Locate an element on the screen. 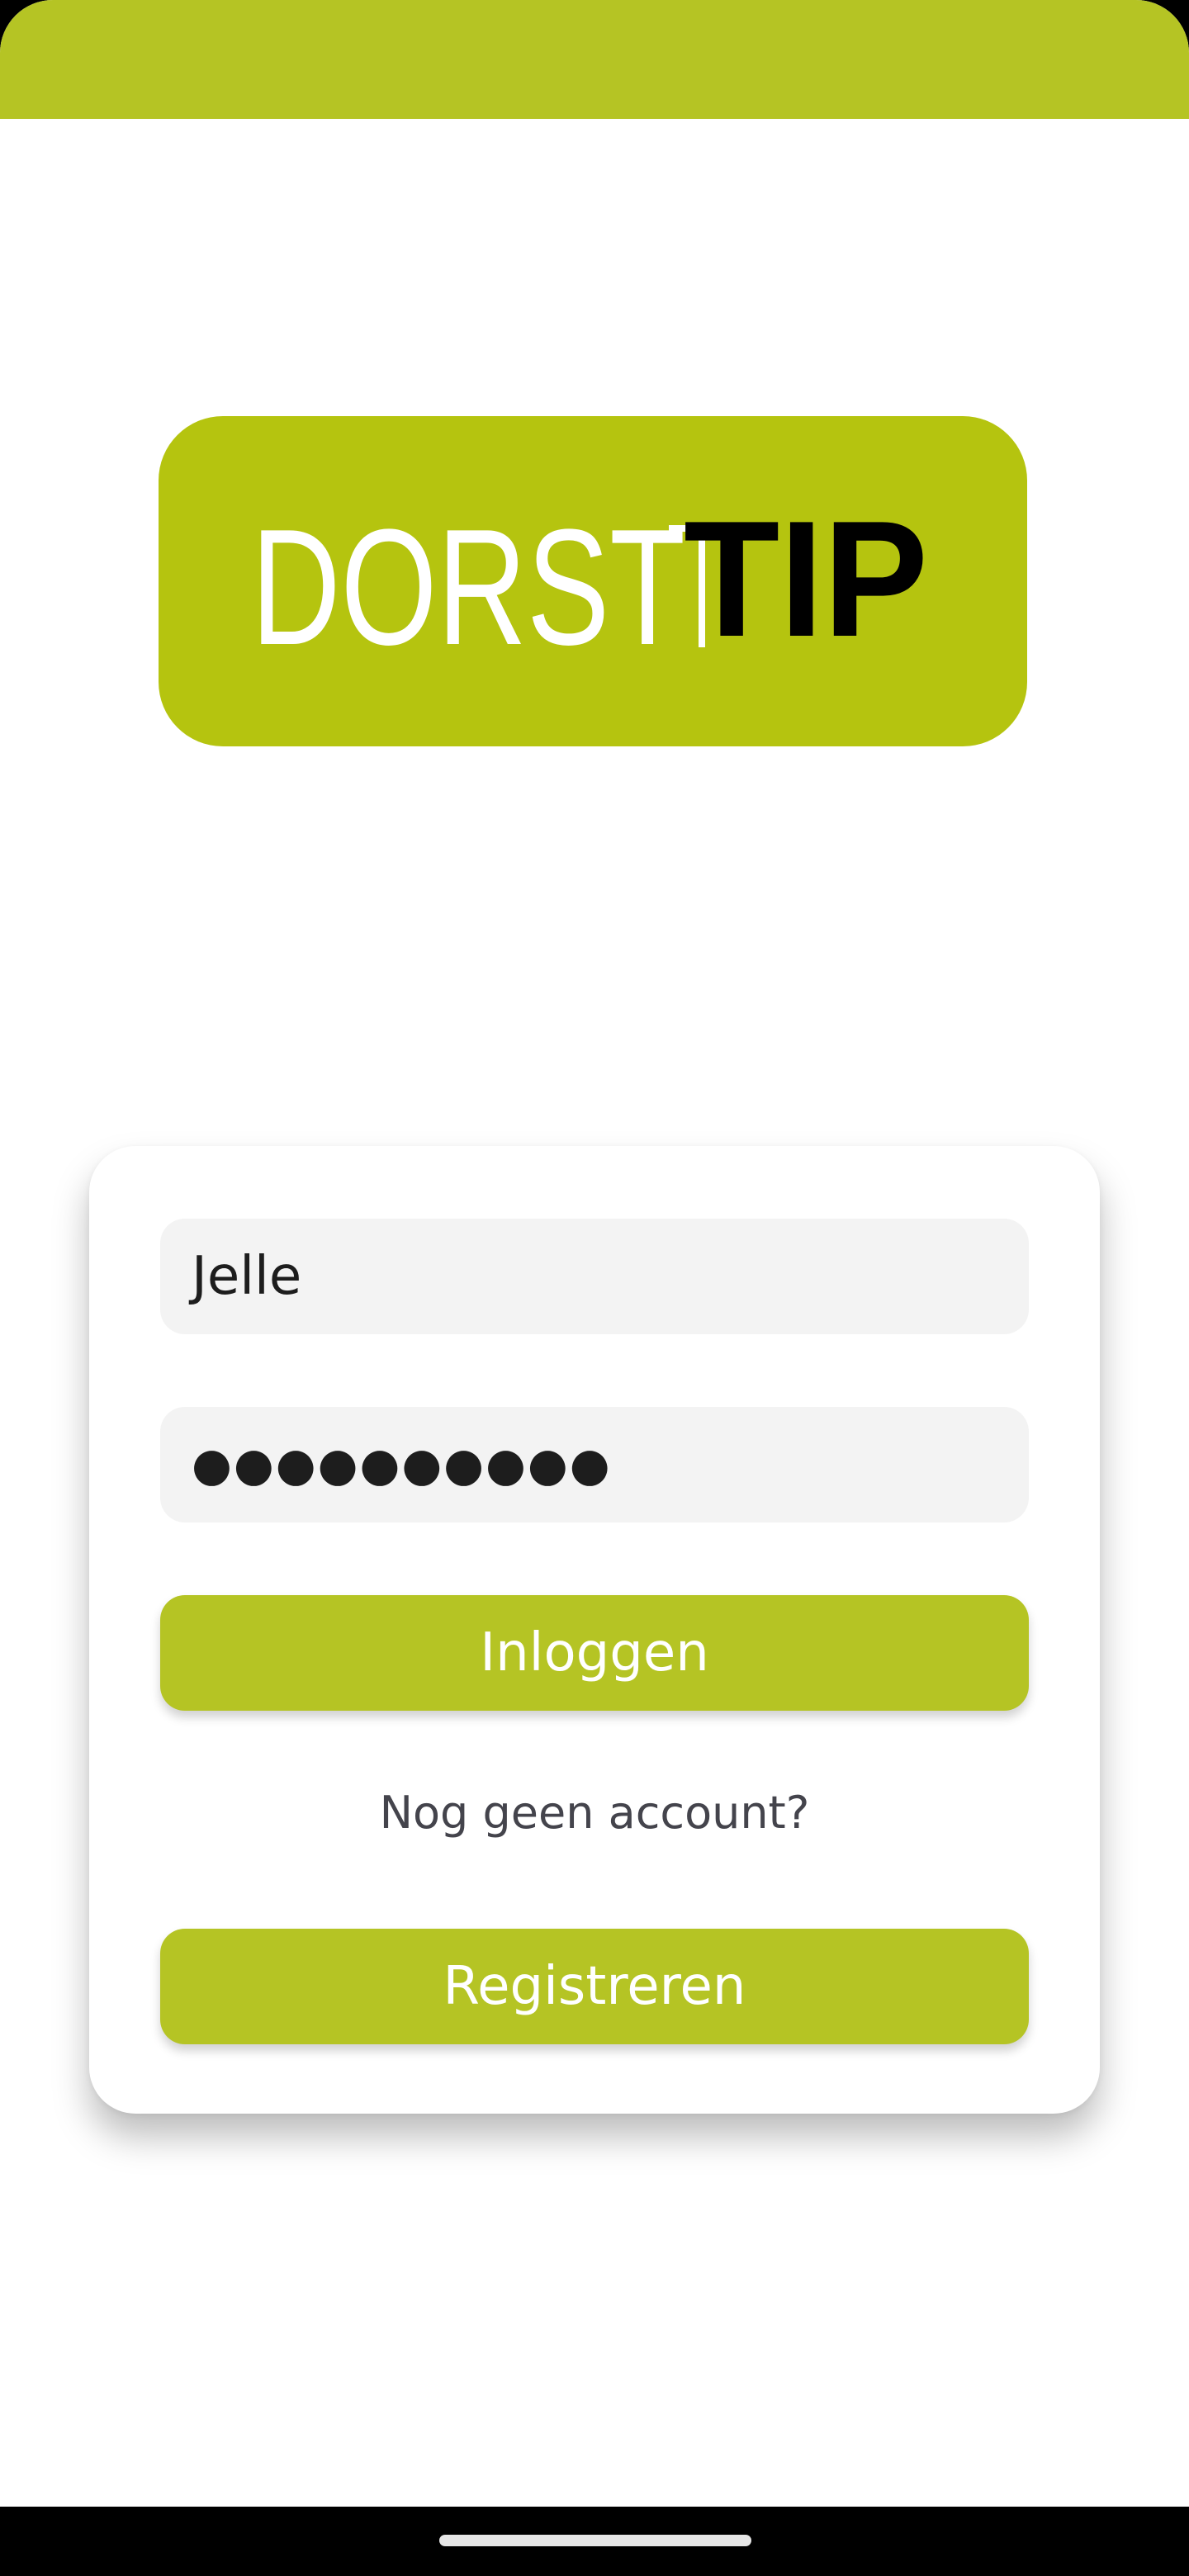 This screenshot has height=2576, width=1189. logo-wordmark: DORST TIP is located at coordinates (589, 583).